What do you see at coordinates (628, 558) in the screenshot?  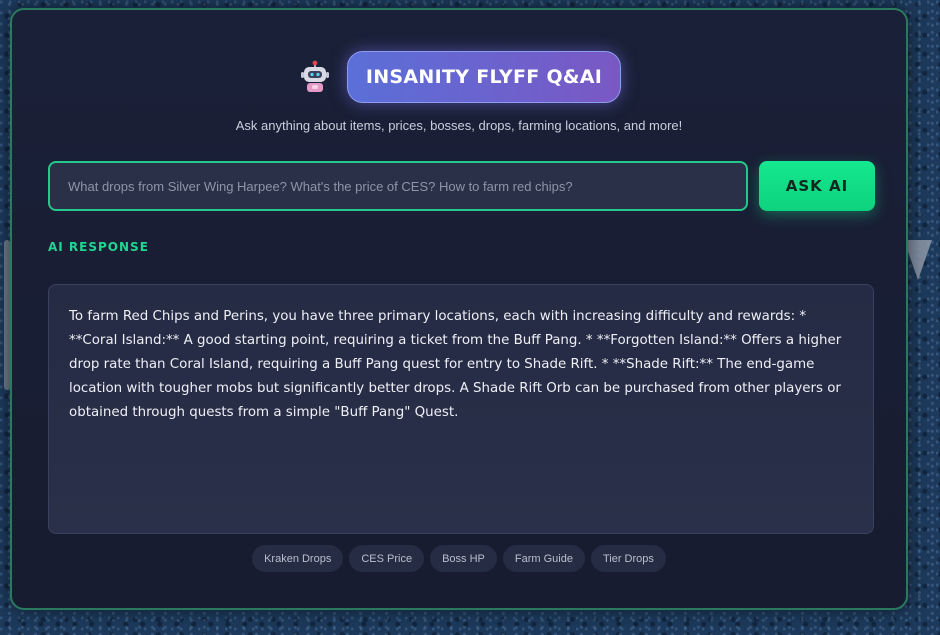 I see `chip-tier-drops: Tier Drops` at bounding box center [628, 558].